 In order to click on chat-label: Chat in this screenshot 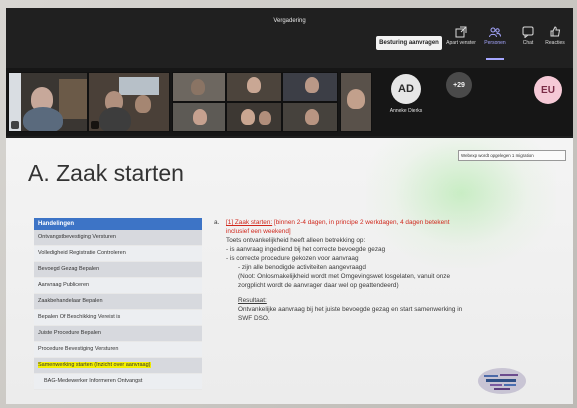, I will do `click(528, 43)`.